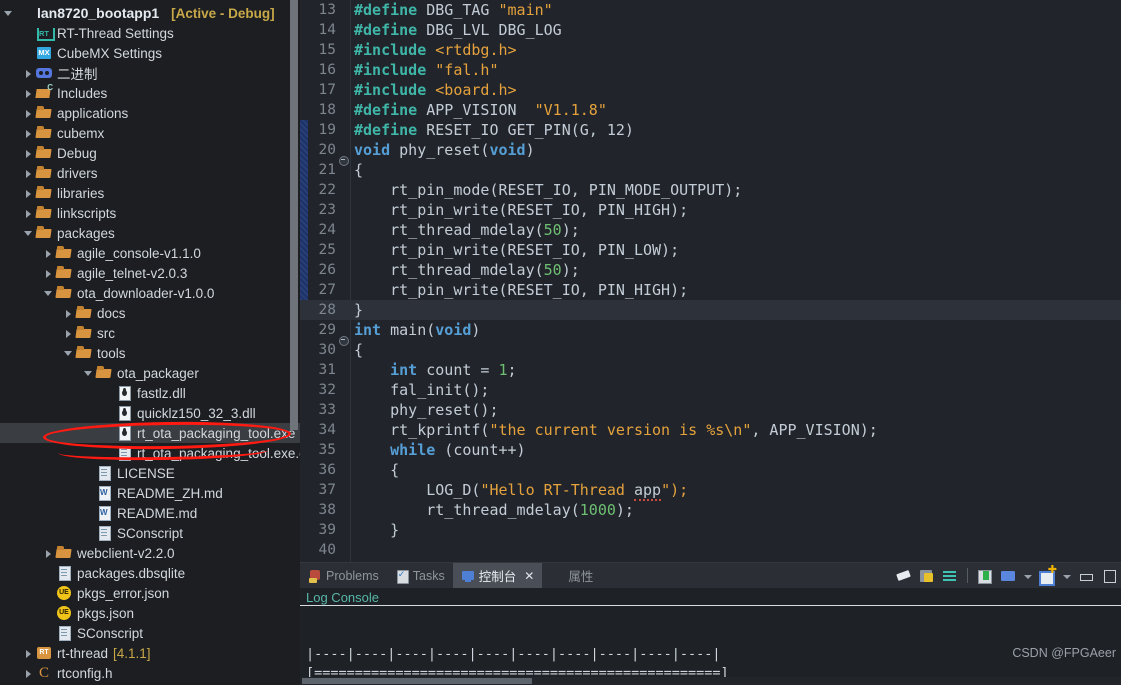  Describe the element at coordinates (710, 170) in the screenshot. I see `code-line: 21 {` at that location.